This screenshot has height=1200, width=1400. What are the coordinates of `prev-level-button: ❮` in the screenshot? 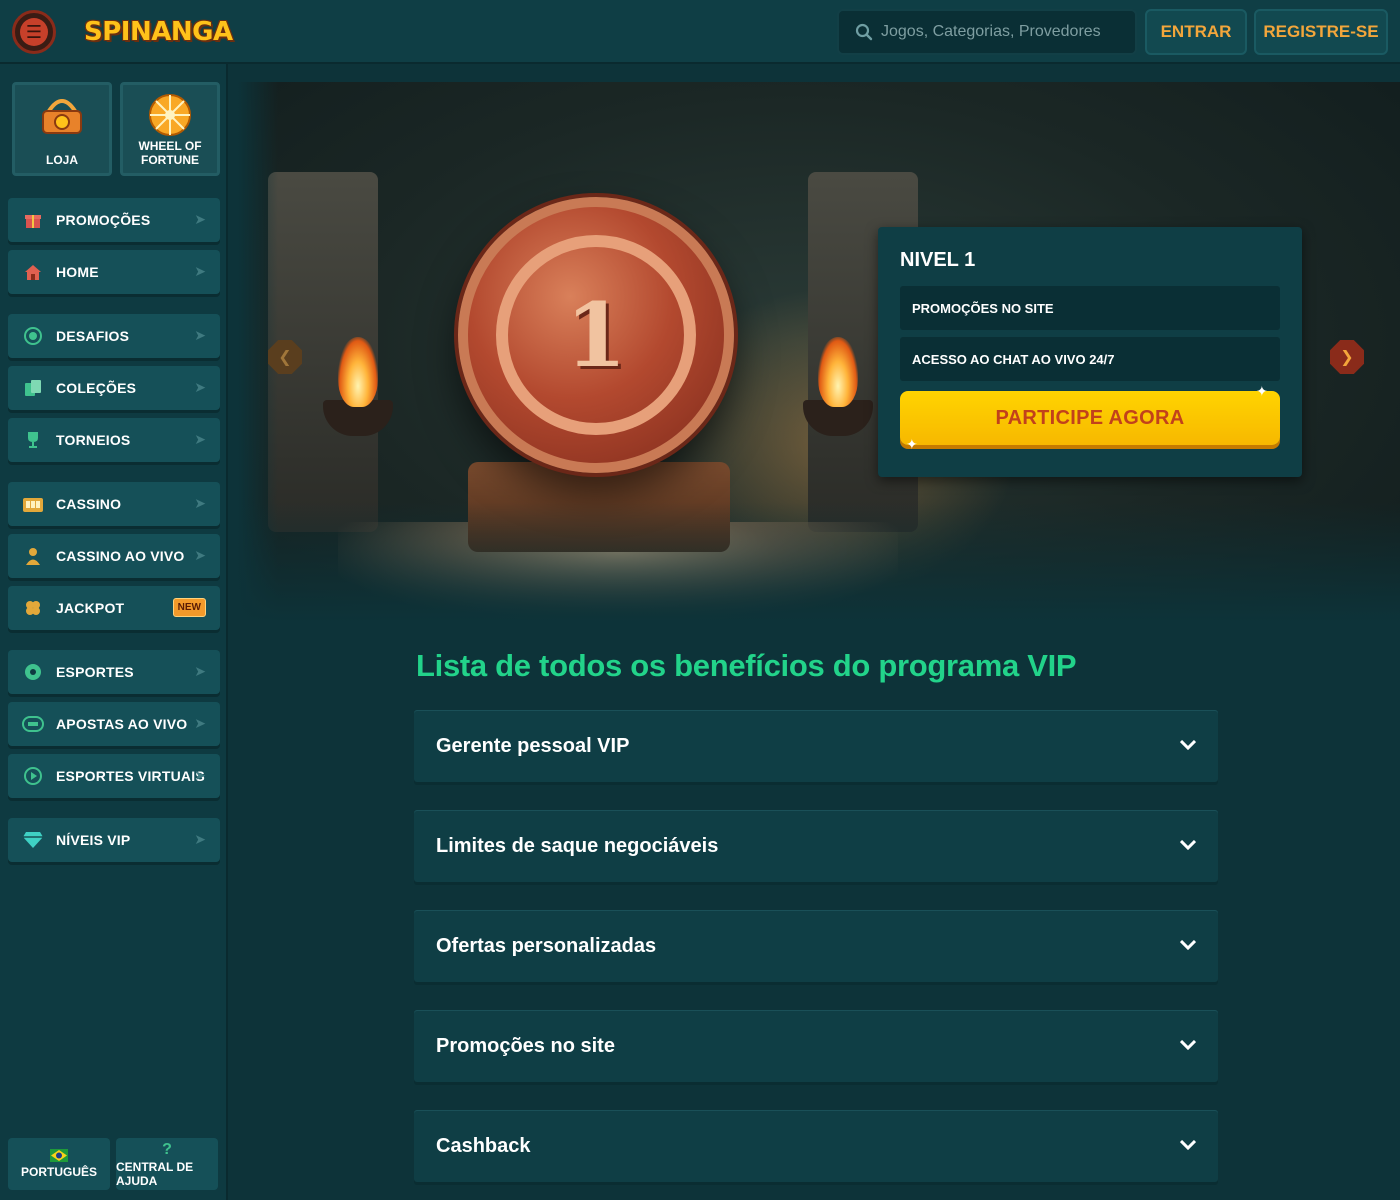 It's located at (285, 357).